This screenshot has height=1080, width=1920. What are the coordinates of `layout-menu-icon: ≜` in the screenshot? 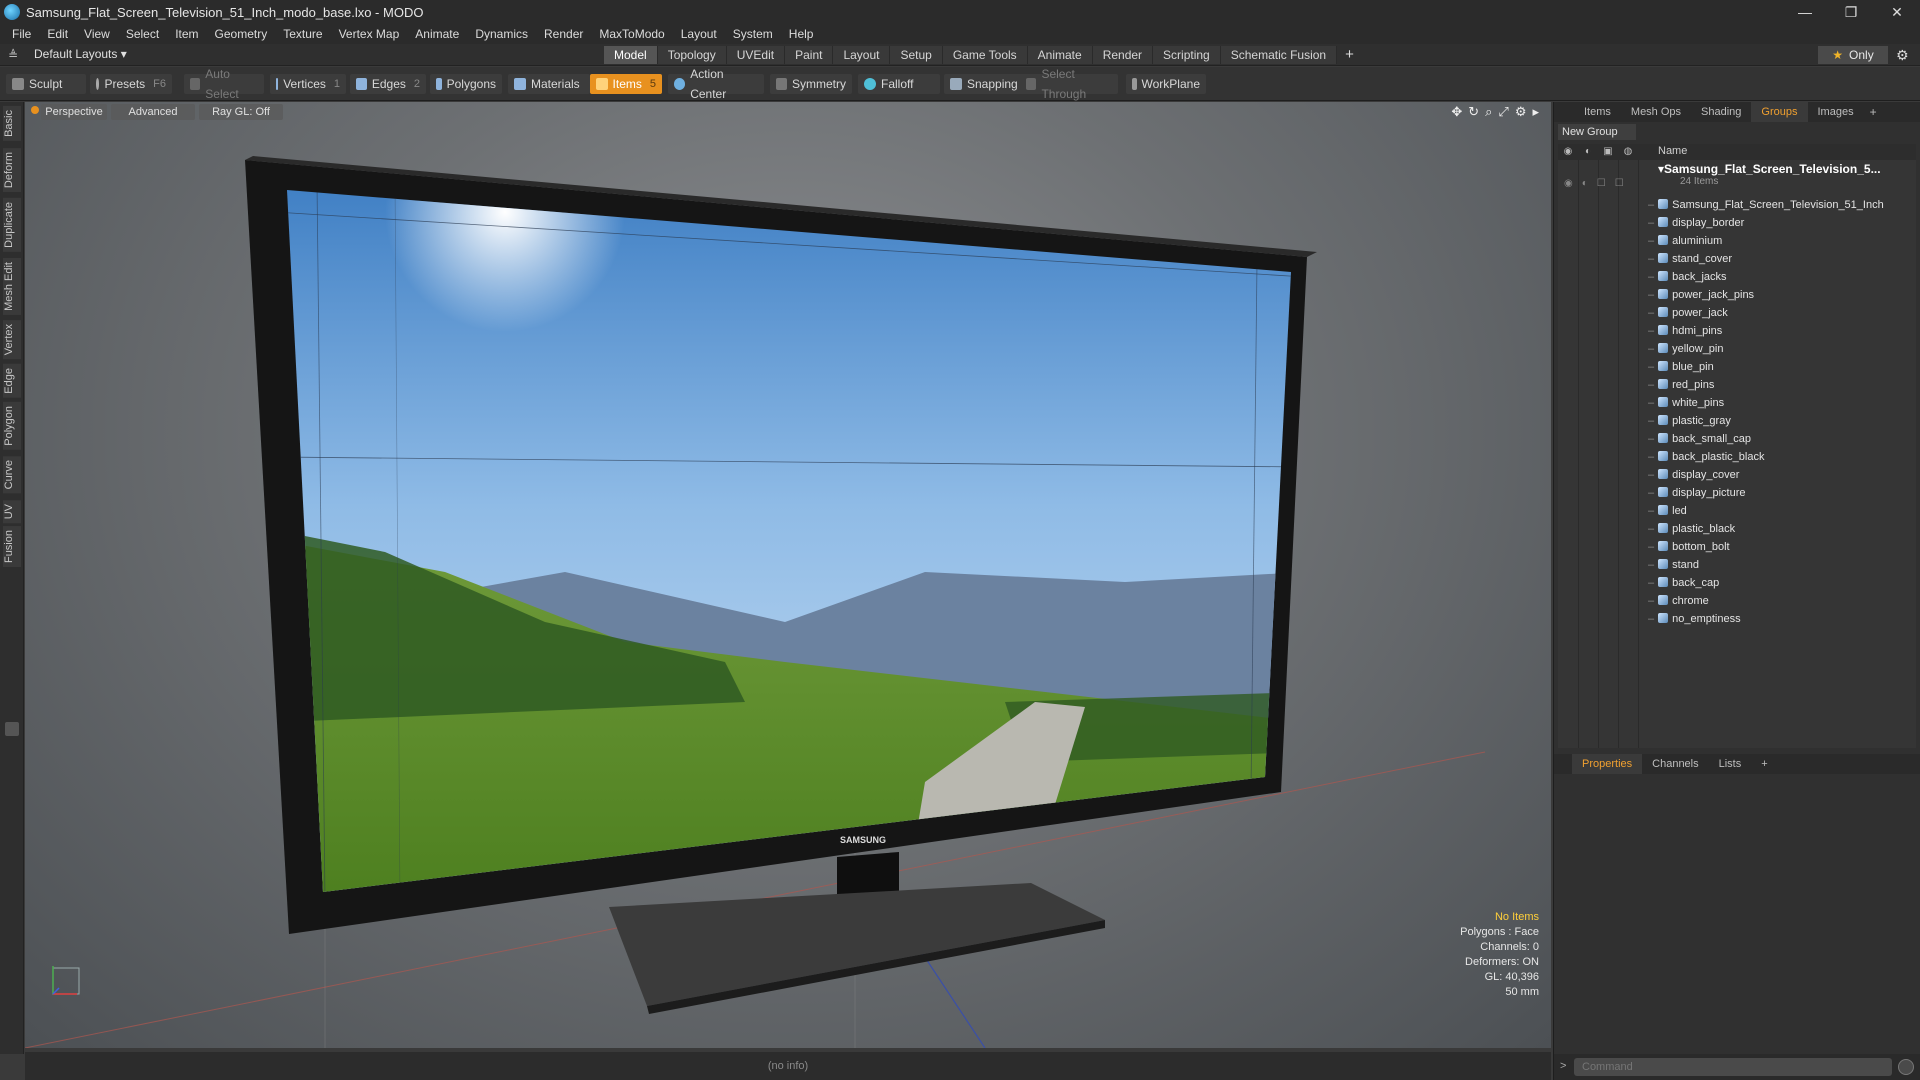 It's located at (13, 55).